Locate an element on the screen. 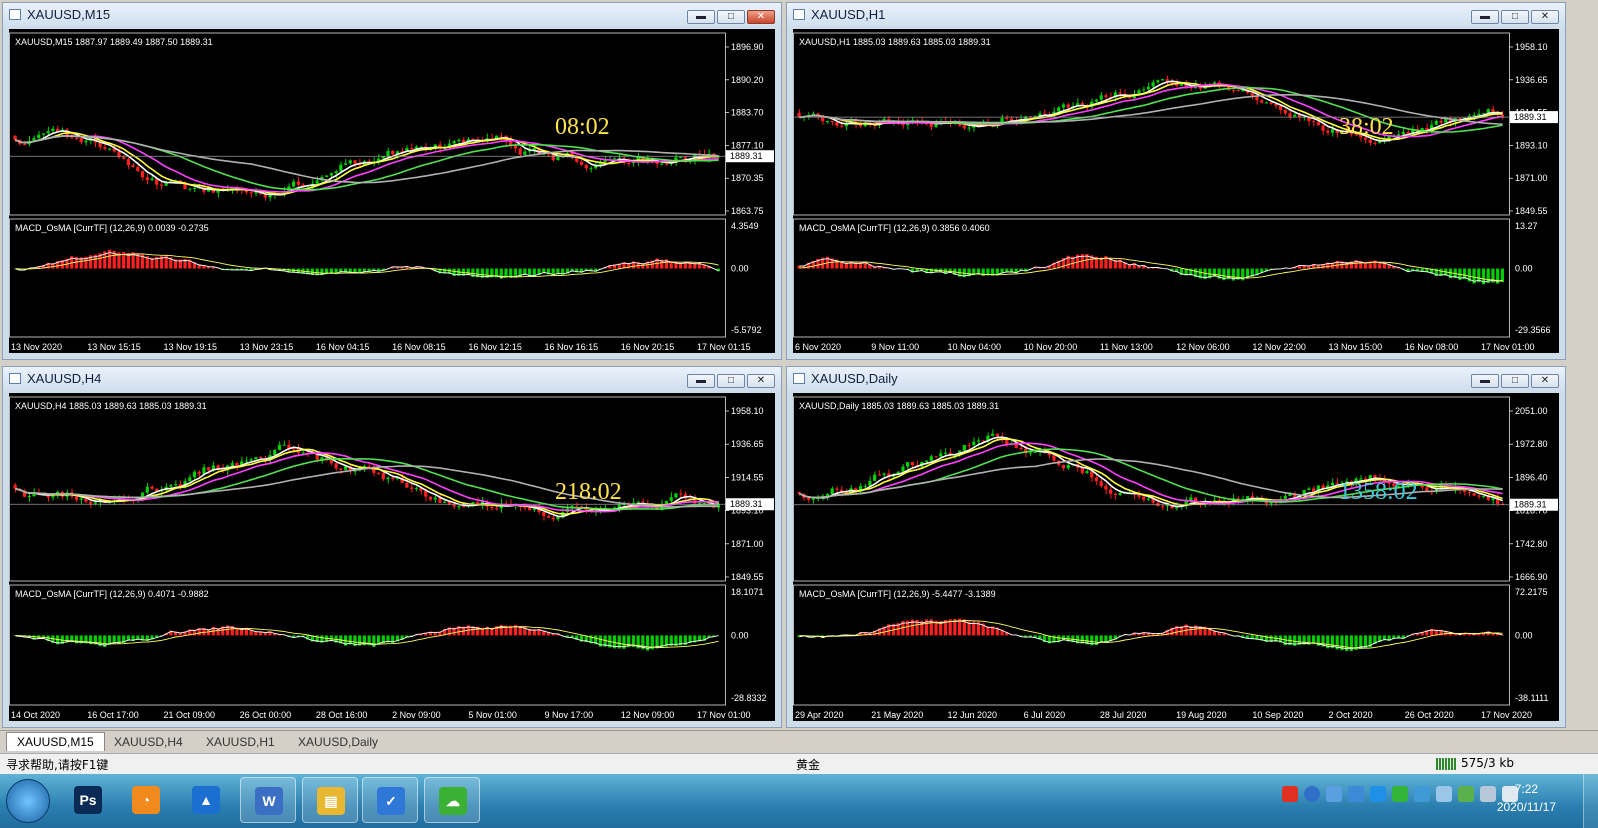 Image resolution: width=1598 pixels, height=828 pixels. window-title: XAUUSD,M15 is located at coordinates (69, 14).